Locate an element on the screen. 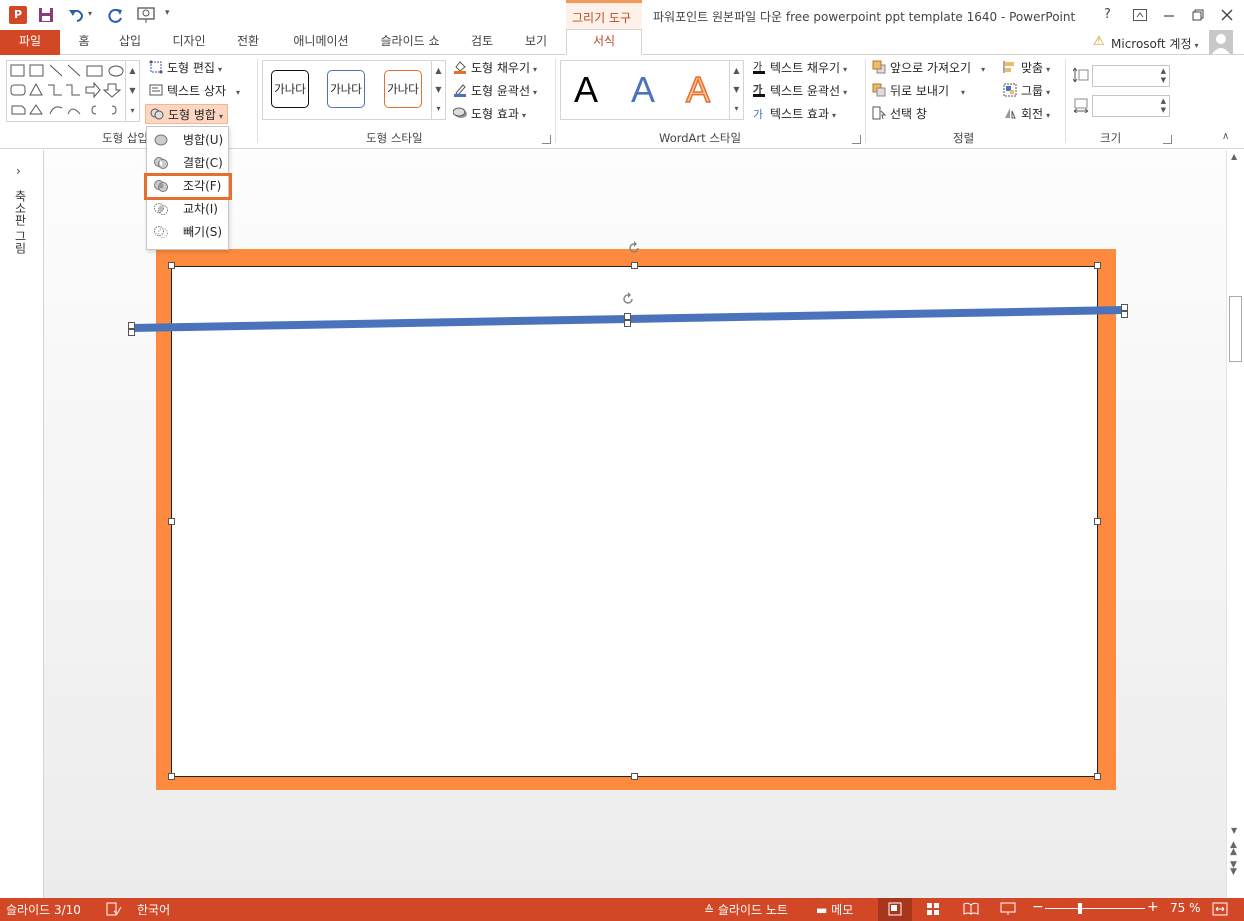 This screenshot has height=921, width=1244. help-button: ? is located at coordinates (1107, 14).